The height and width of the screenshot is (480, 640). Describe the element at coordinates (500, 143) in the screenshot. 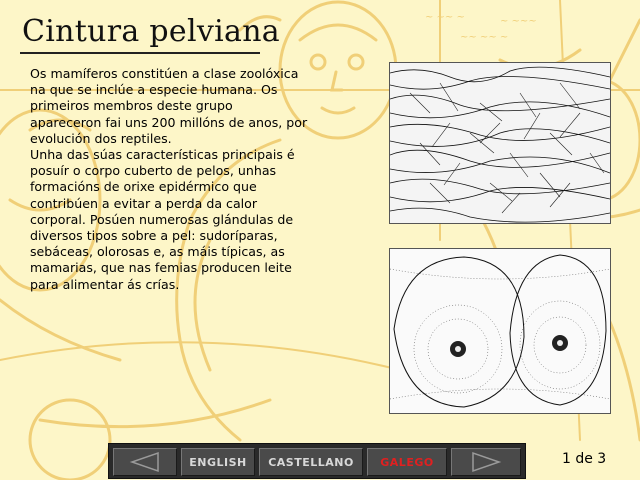

I see `fur-photo` at that location.